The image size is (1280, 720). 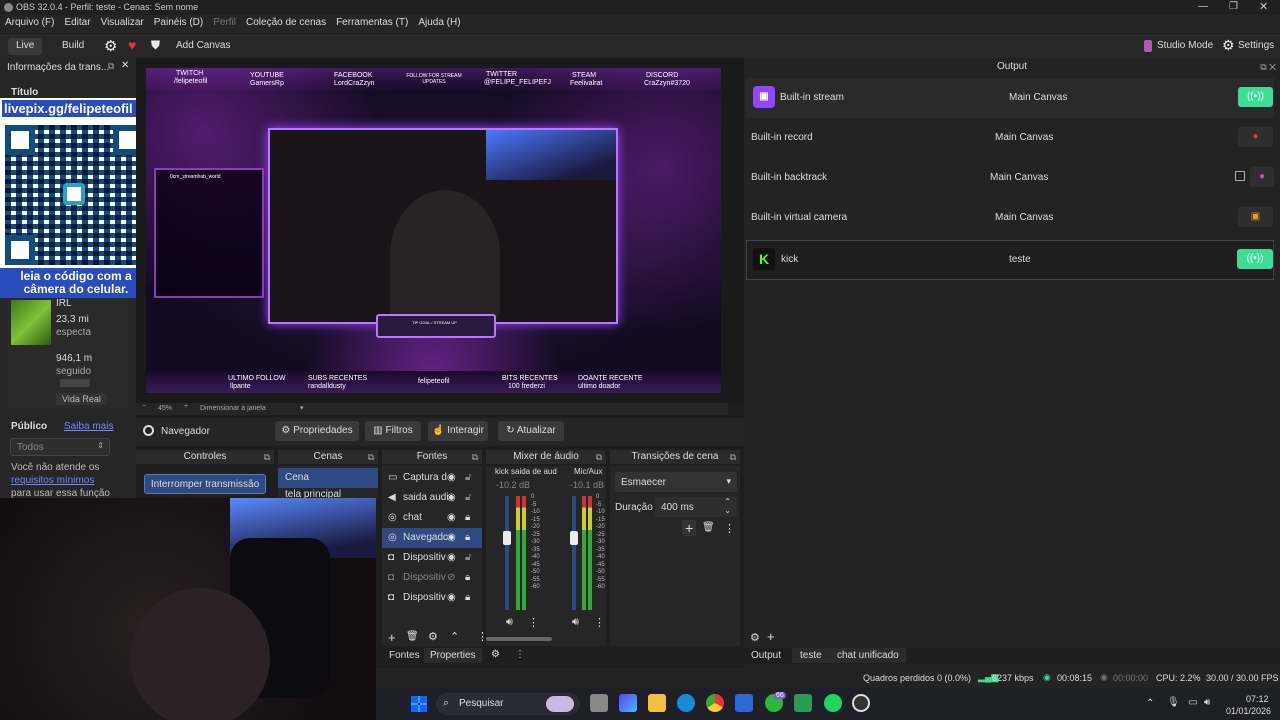 What do you see at coordinates (729, 528) in the screenshot?
I see `transition-more-icon: ⋮` at bounding box center [729, 528].